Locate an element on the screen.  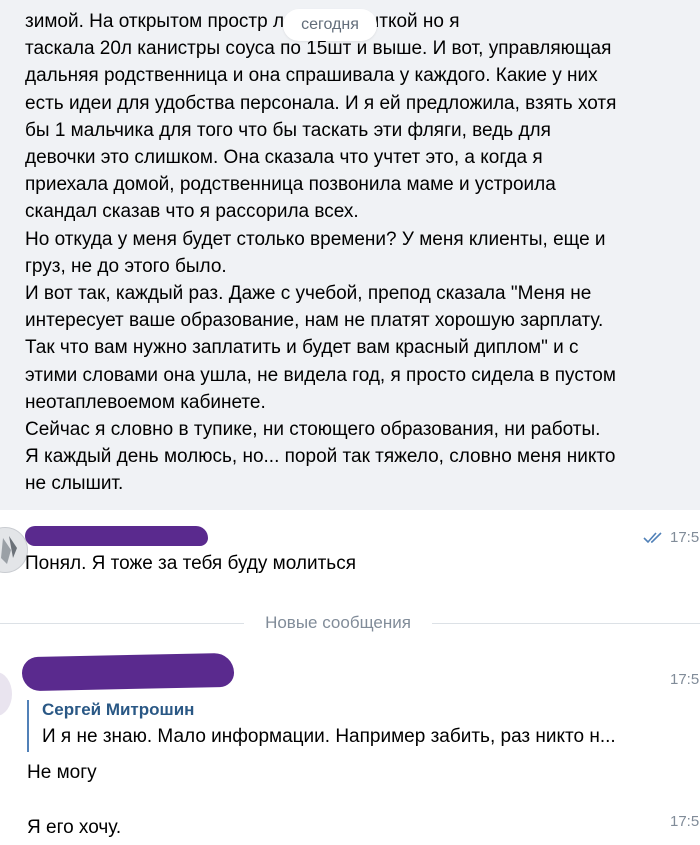
date-separator: сегодня is located at coordinates (330, 25).